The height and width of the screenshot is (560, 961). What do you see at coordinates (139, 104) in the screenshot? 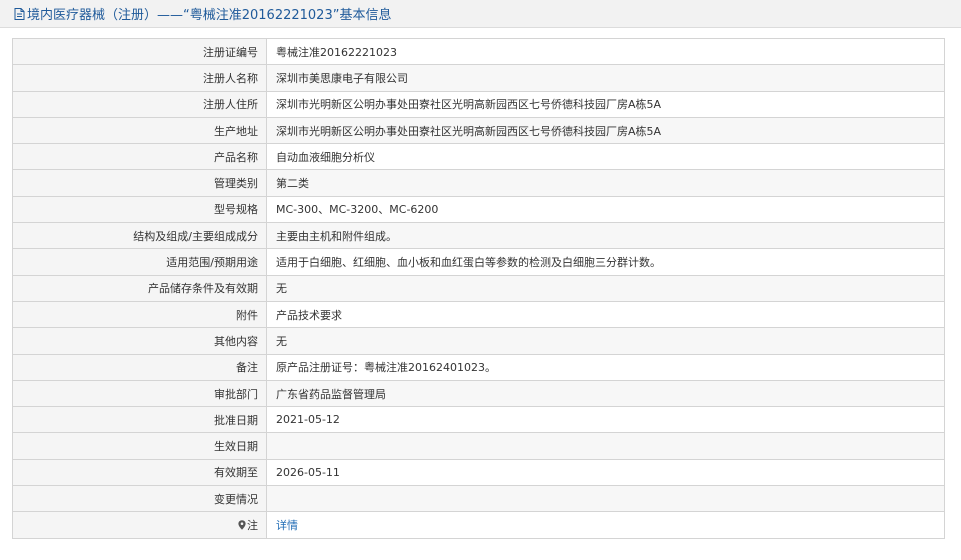
I see `row-label: 注册人住所` at bounding box center [139, 104].